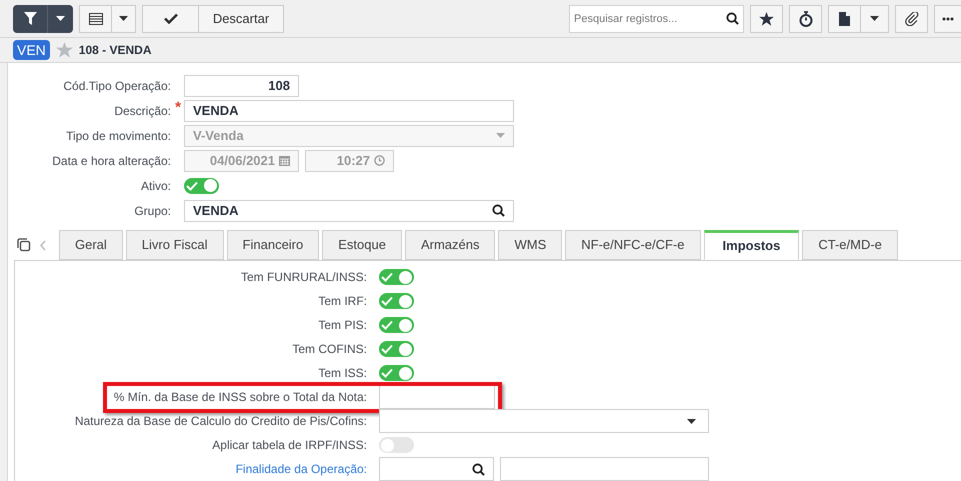 Image resolution: width=961 pixels, height=481 pixels. I want to click on stopwatch-icon, so click(805, 18).